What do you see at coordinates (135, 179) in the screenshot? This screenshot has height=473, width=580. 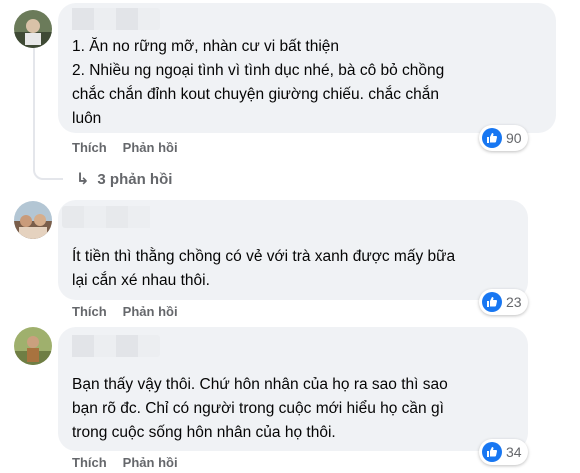 I see `view-replies-label: 3 phản hồi` at bounding box center [135, 179].